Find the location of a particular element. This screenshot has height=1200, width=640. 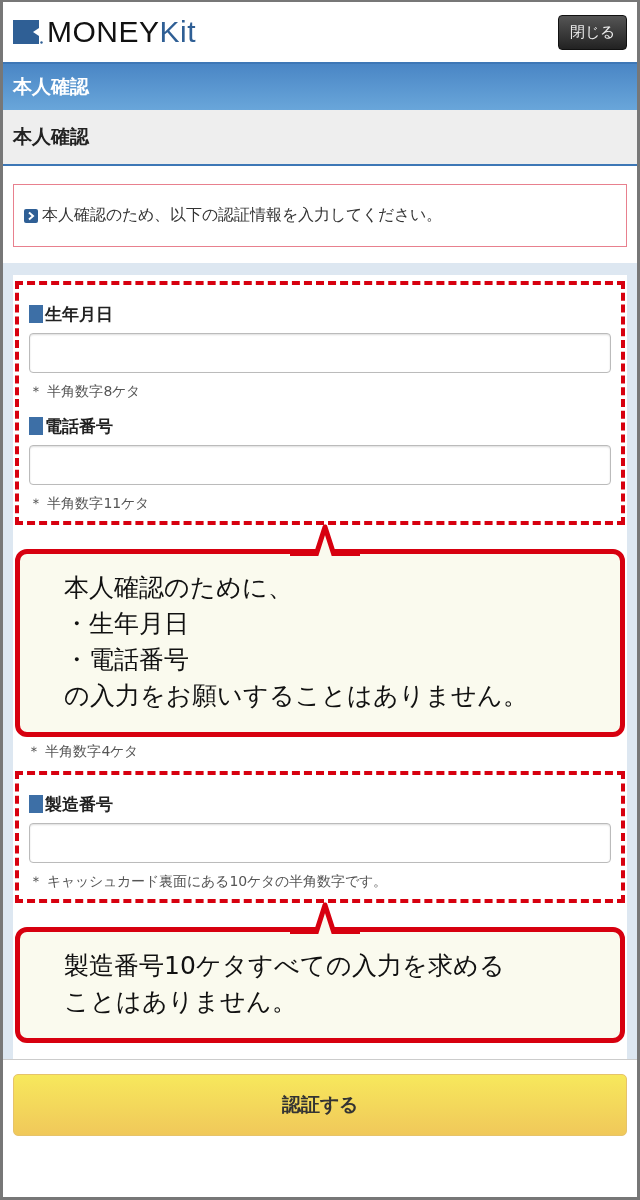

field-hint: ＊ 半角数字8ケタ is located at coordinates (85, 392).